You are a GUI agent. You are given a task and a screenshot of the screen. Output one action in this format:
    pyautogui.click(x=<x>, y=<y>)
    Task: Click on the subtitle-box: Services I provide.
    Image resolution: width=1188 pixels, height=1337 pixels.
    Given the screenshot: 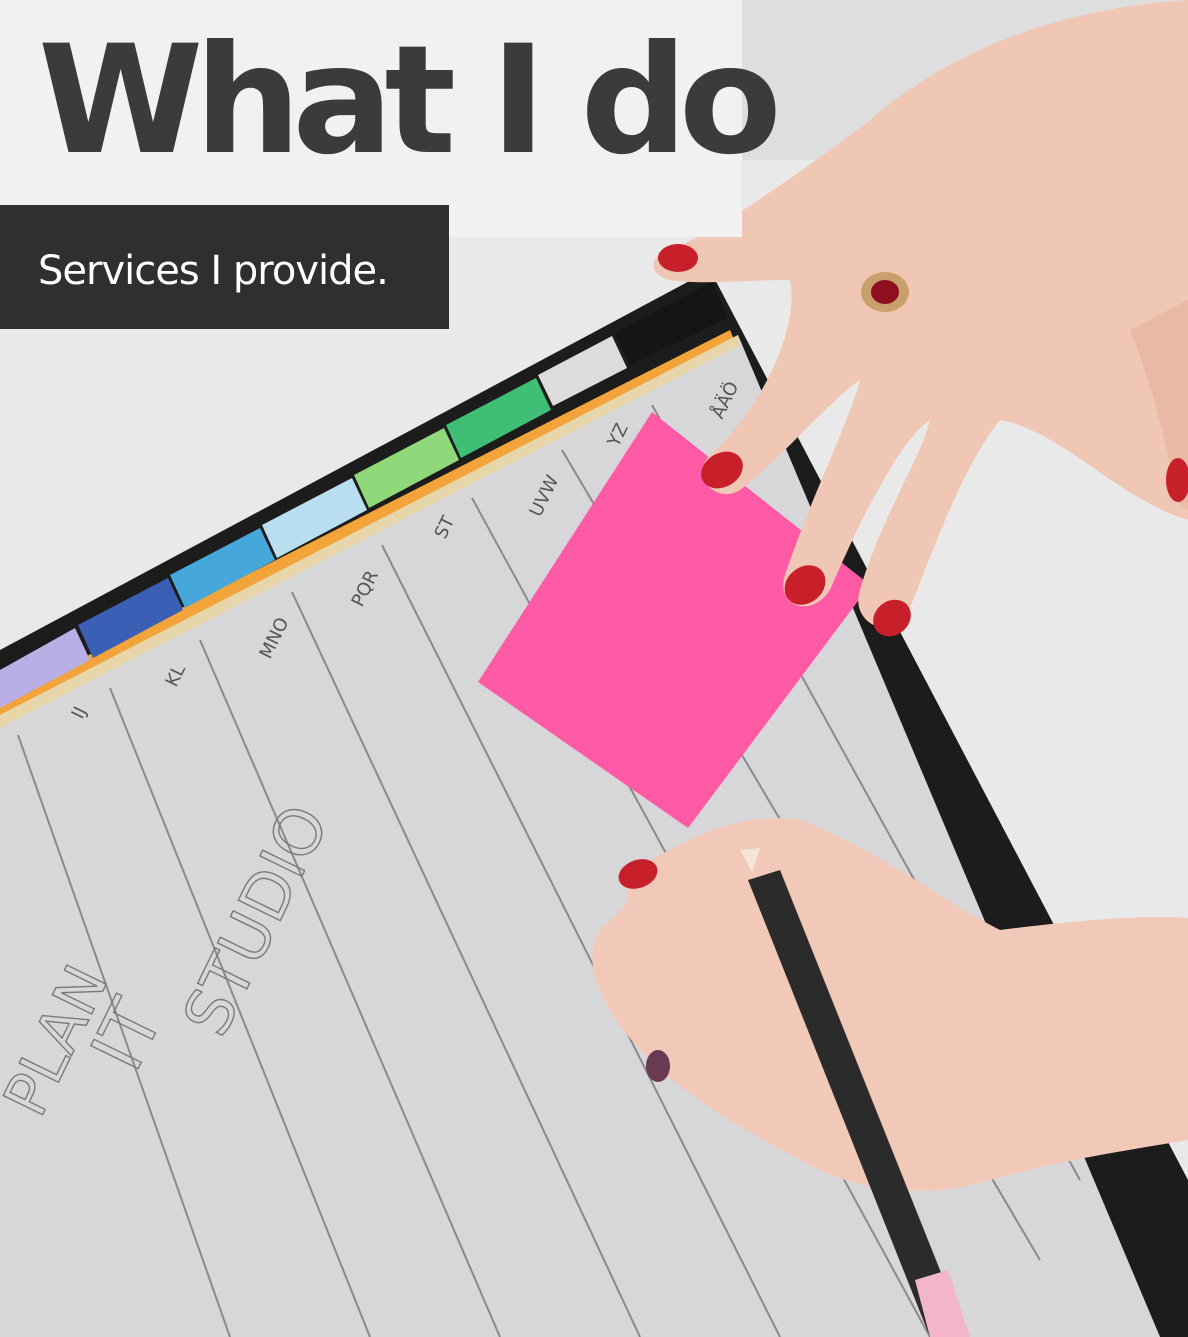 What is the action you would take?
    pyautogui.click(x=224, y=267)
    